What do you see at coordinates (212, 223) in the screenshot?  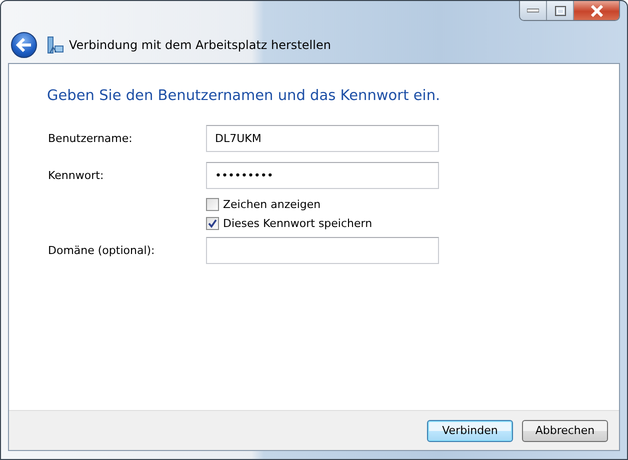 I see `checkmark-icon` at bounding box center [212, 223].